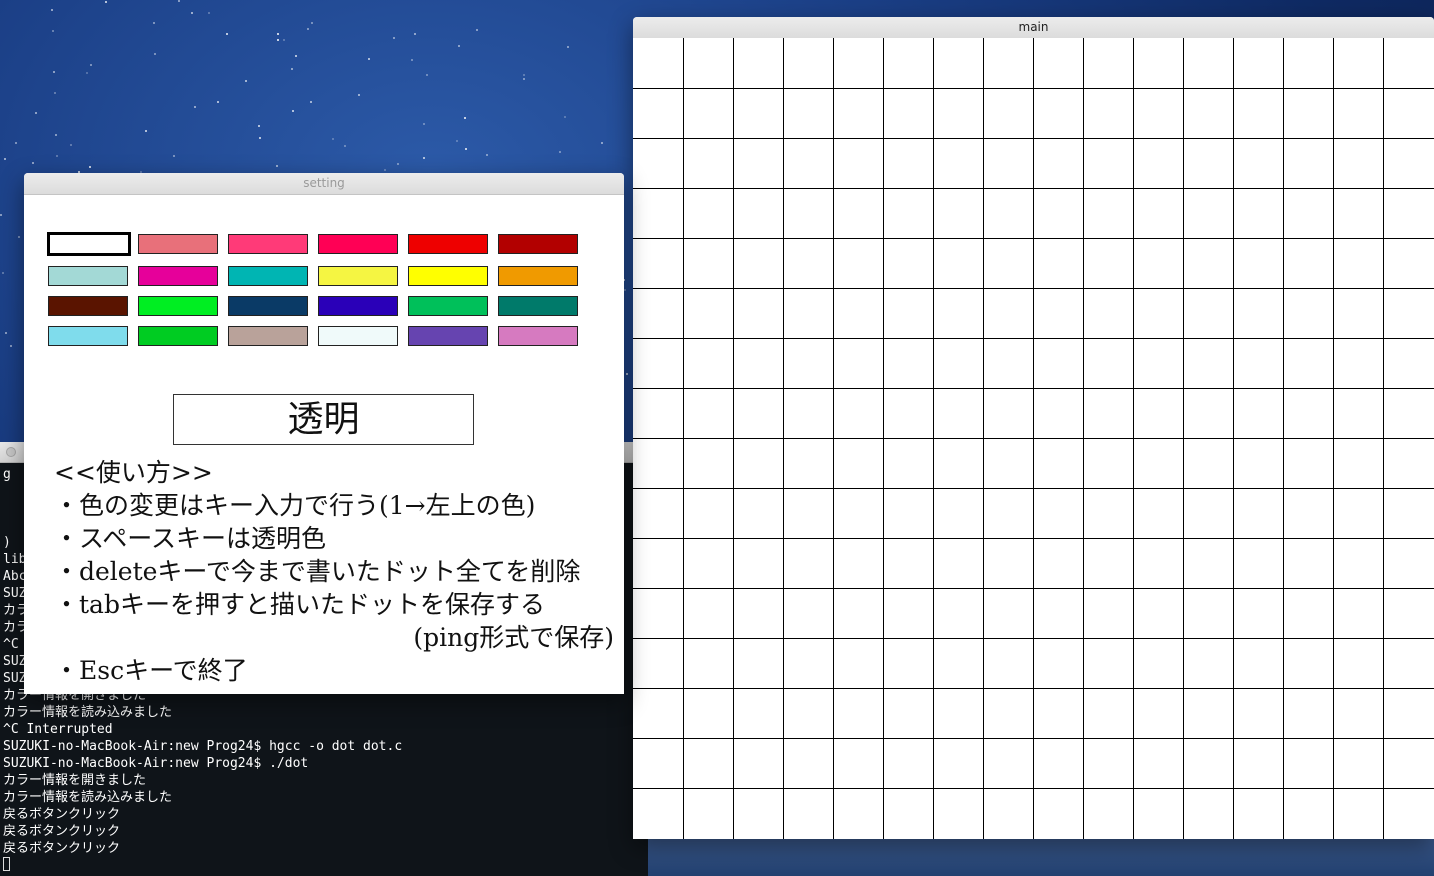  I want to click on usage-item: ・スペースキーは透明色, so click(190, 538).